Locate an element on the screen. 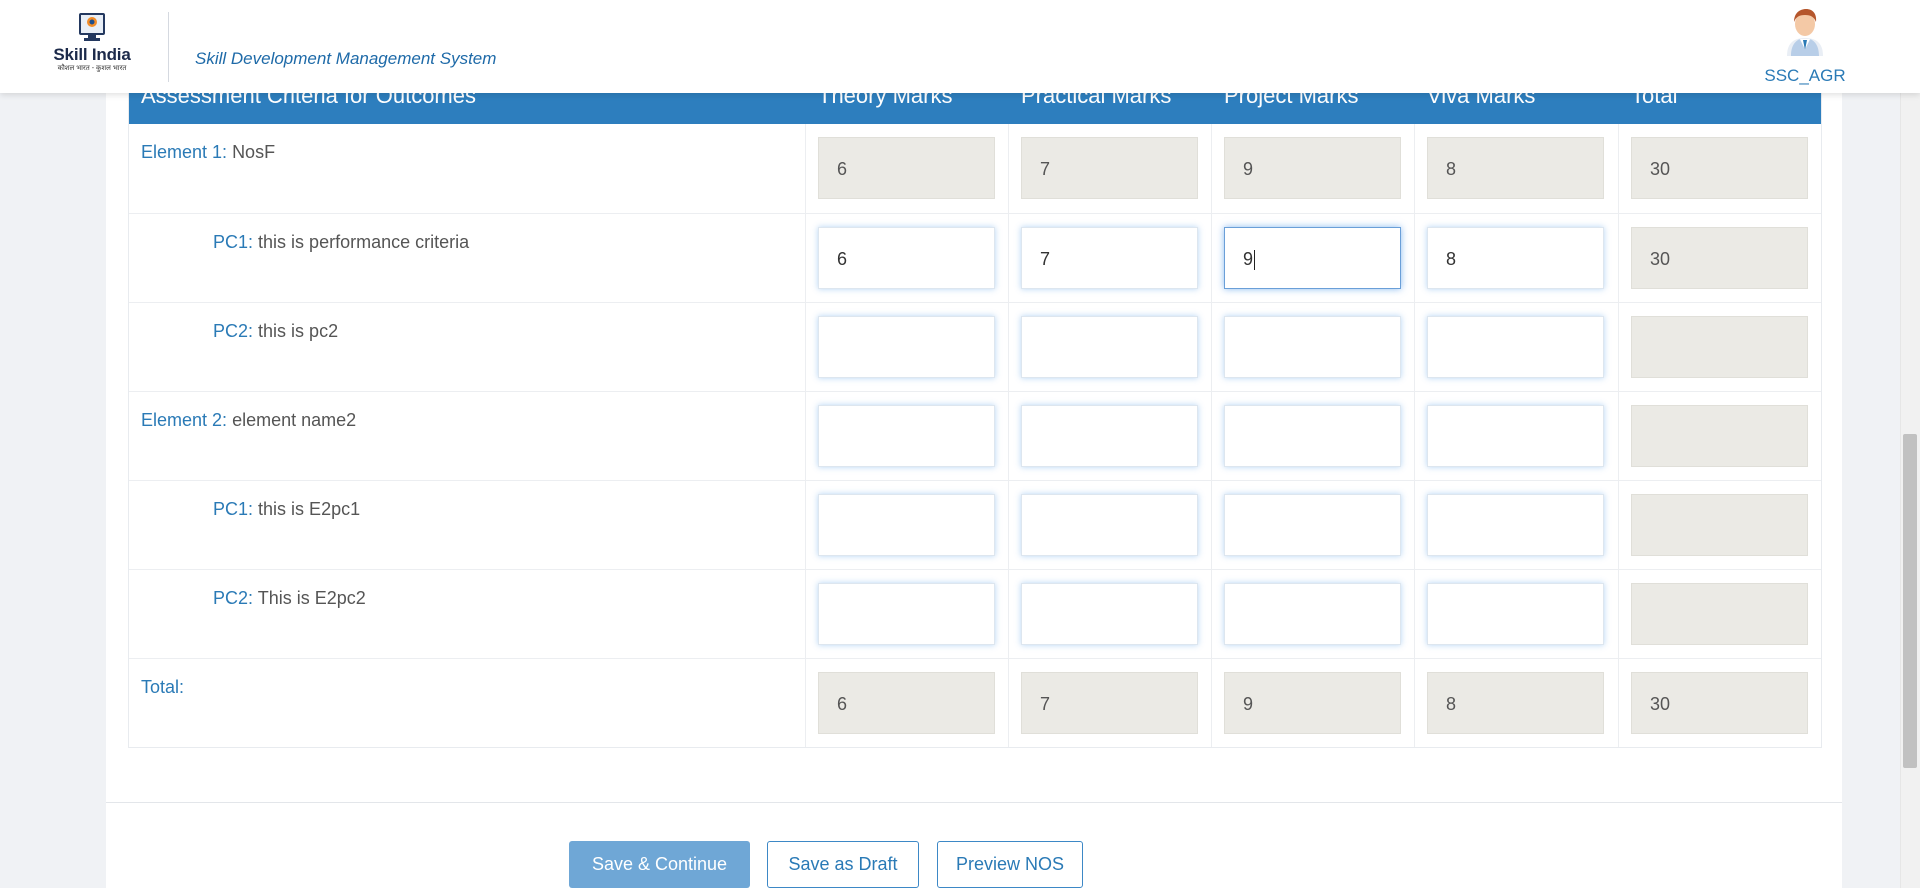 This screenshot has height=888, width=1920. row-label: PC1: this is E2pc1 is located at coordinates (287, 509).